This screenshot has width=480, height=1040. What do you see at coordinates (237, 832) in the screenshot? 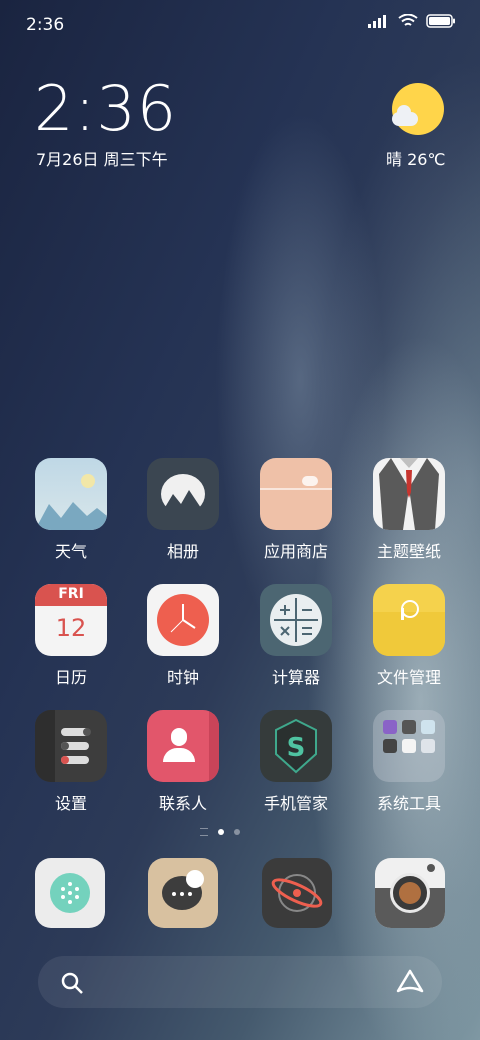
I see `page-dot` at bounding box center [237, 832].